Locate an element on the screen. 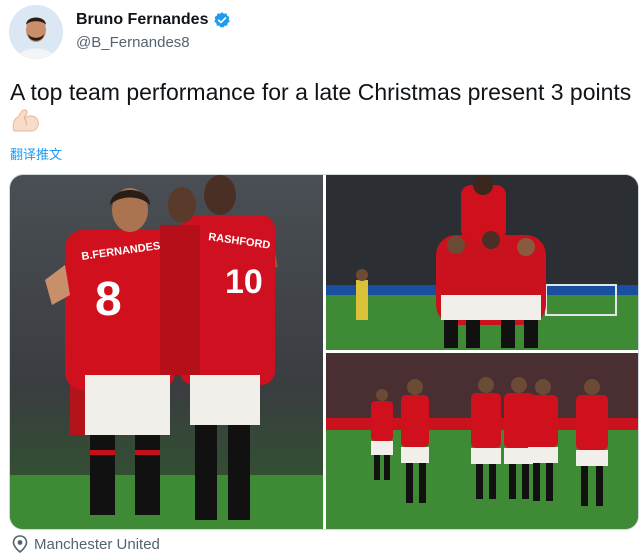  avatar-portrait-icon is located at coordinates (36, 32).